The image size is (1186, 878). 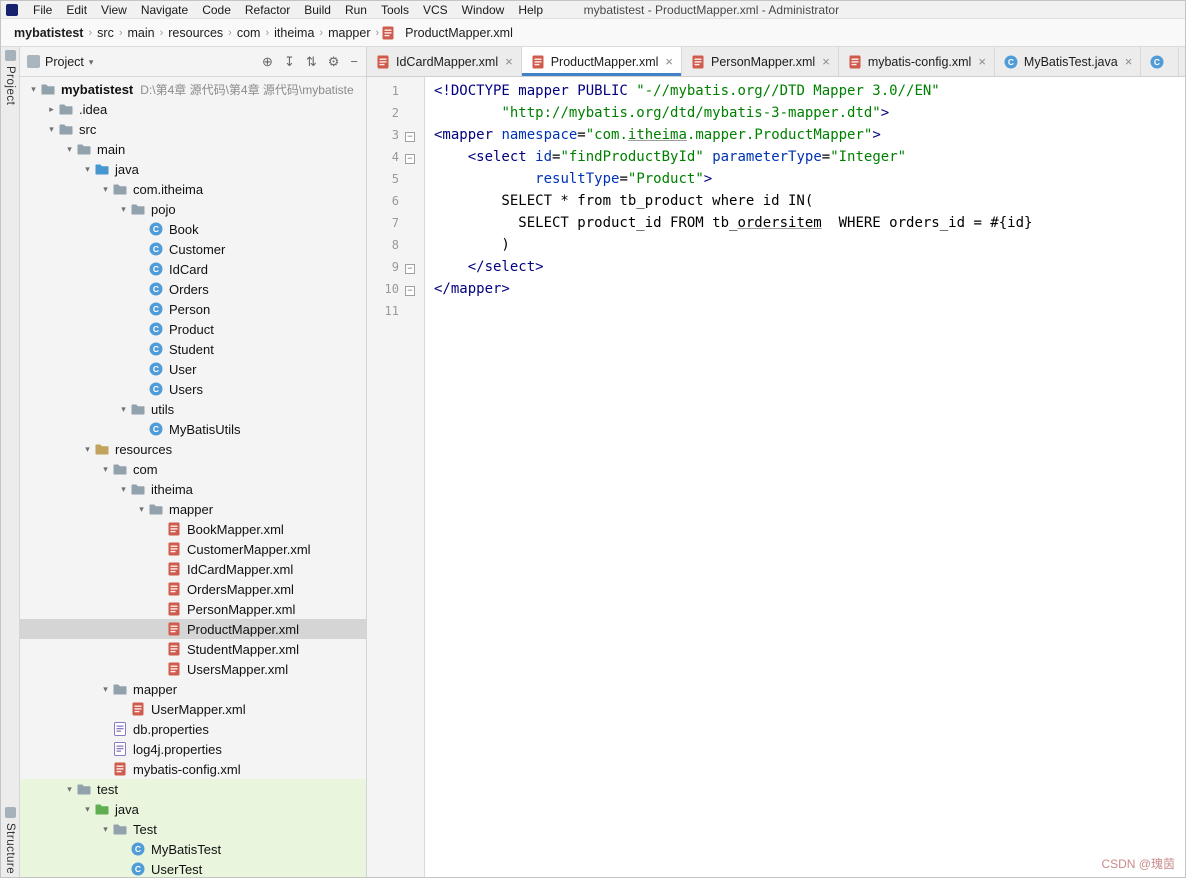 I want to click on menu-code: Code, so click(x=216, y=10).